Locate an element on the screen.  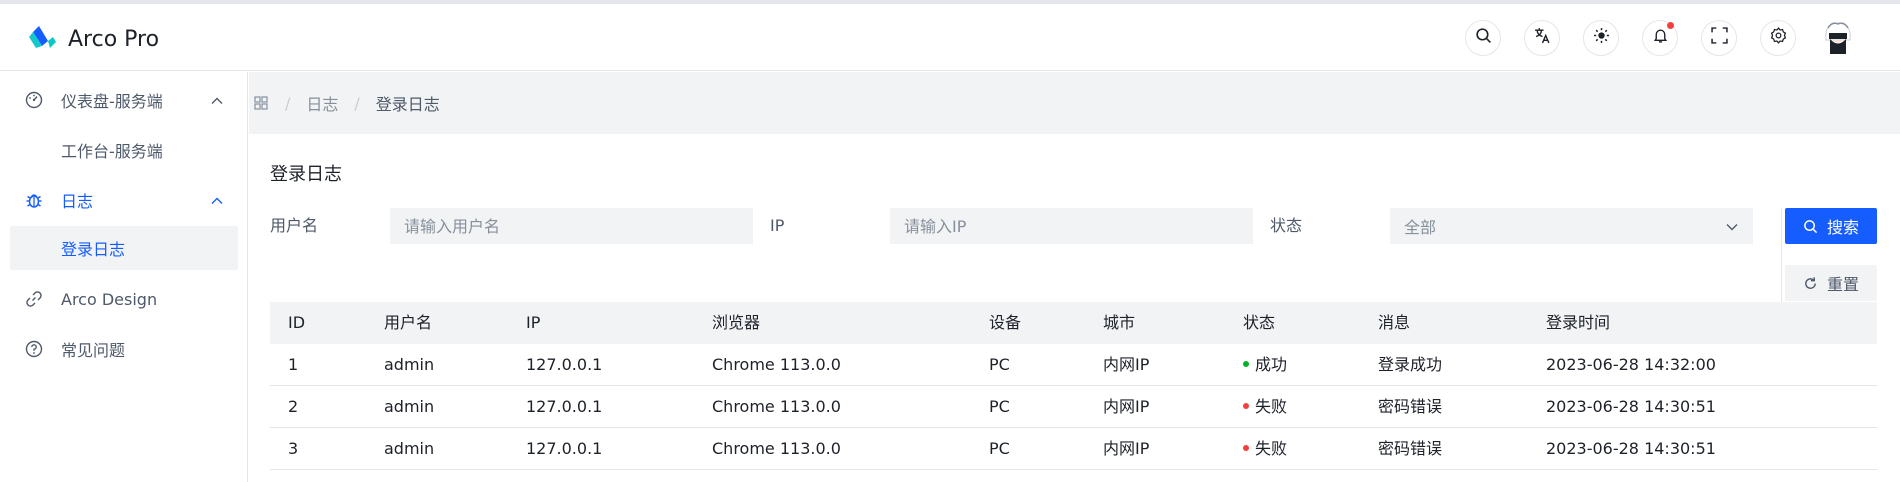
sidebar-item-arco-design: Arco Design is located at coordinates (124, 299).